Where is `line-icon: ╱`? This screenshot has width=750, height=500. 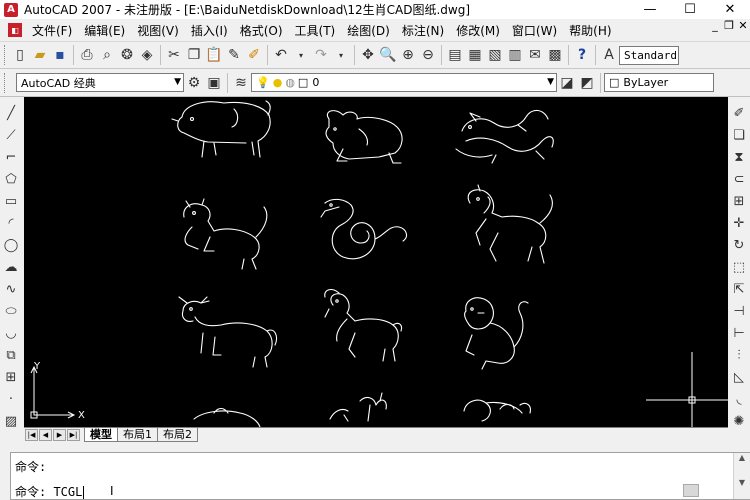
line-icon: ╱ is located at coordinates (11, 113).